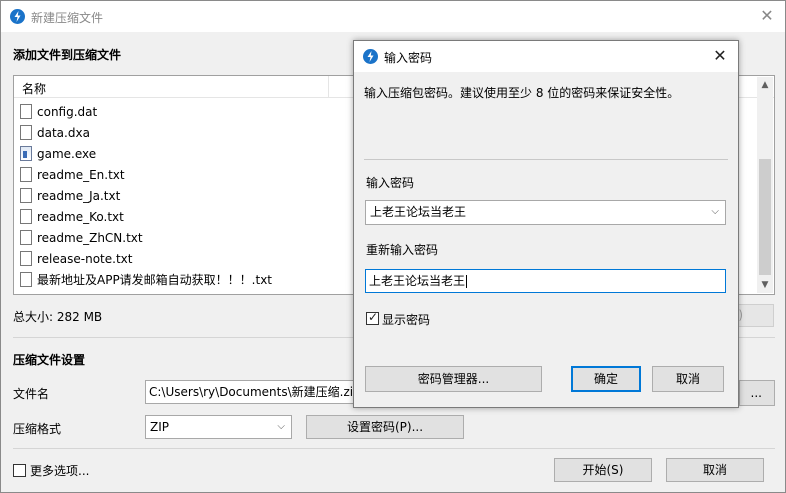 The image size is (786, 493). I want to click on file-row: readme_Ja.txt, so click(70, 195).